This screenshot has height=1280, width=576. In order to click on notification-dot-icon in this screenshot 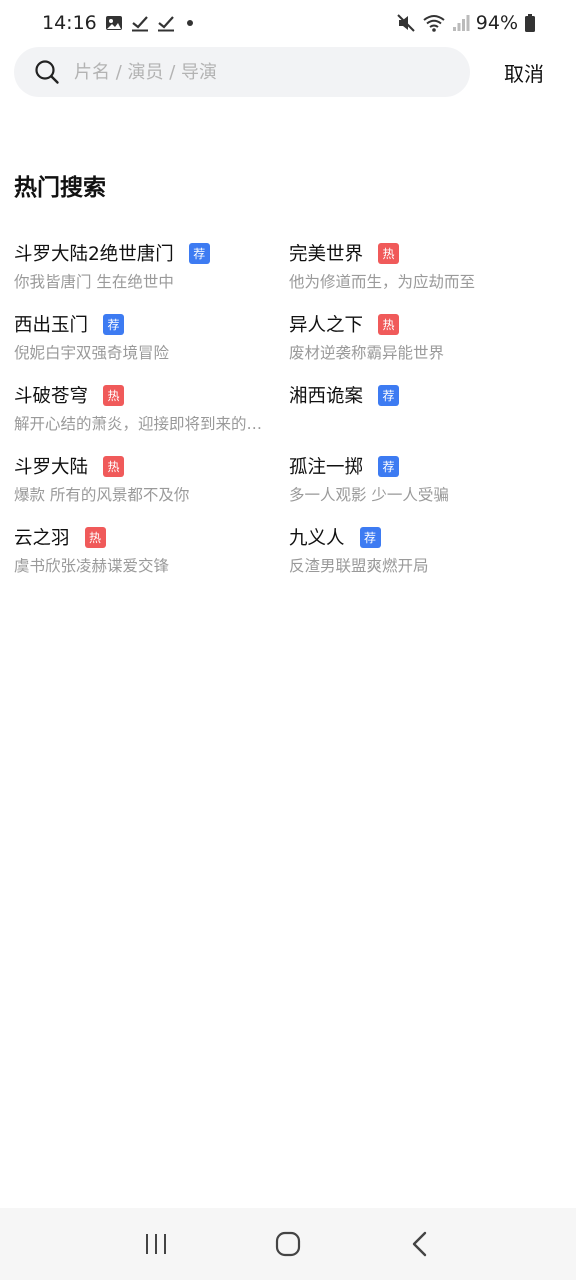, I will do `click(189, 23)`.